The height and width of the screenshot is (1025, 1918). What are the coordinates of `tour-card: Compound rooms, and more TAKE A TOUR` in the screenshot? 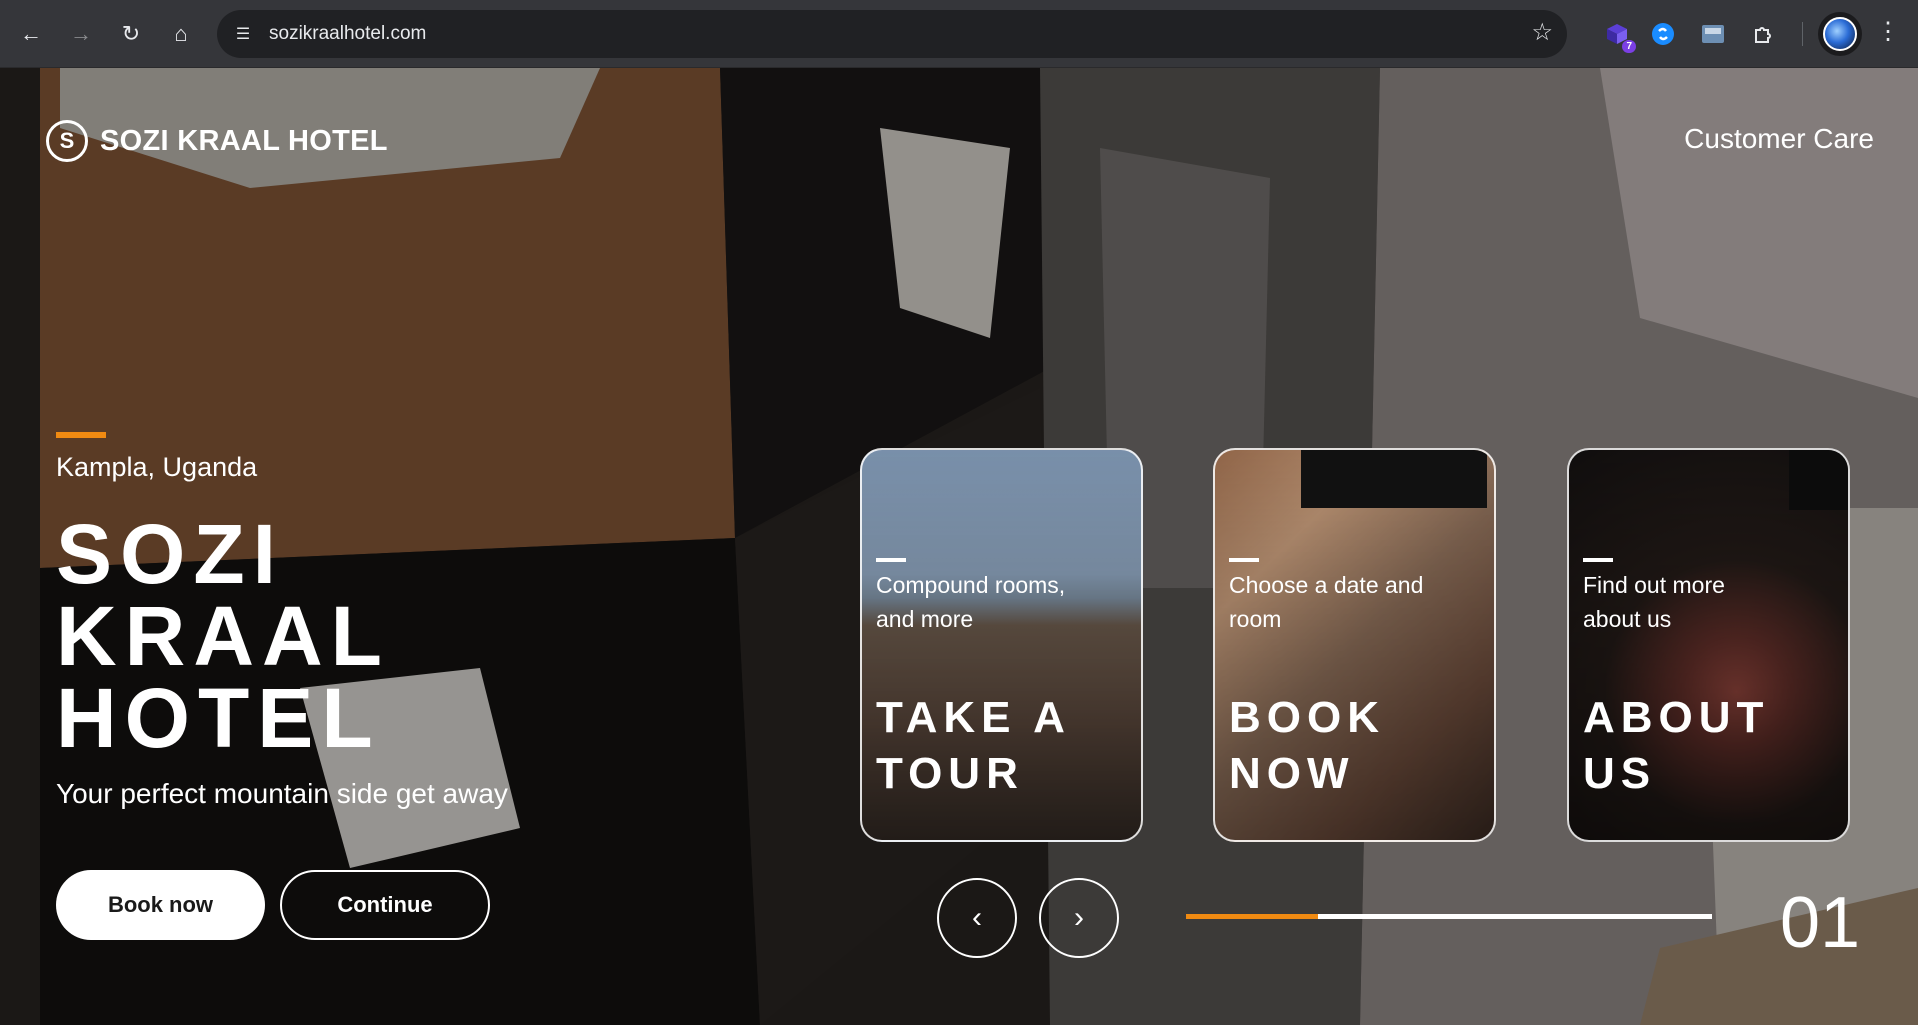 It's located at (1001, 645).